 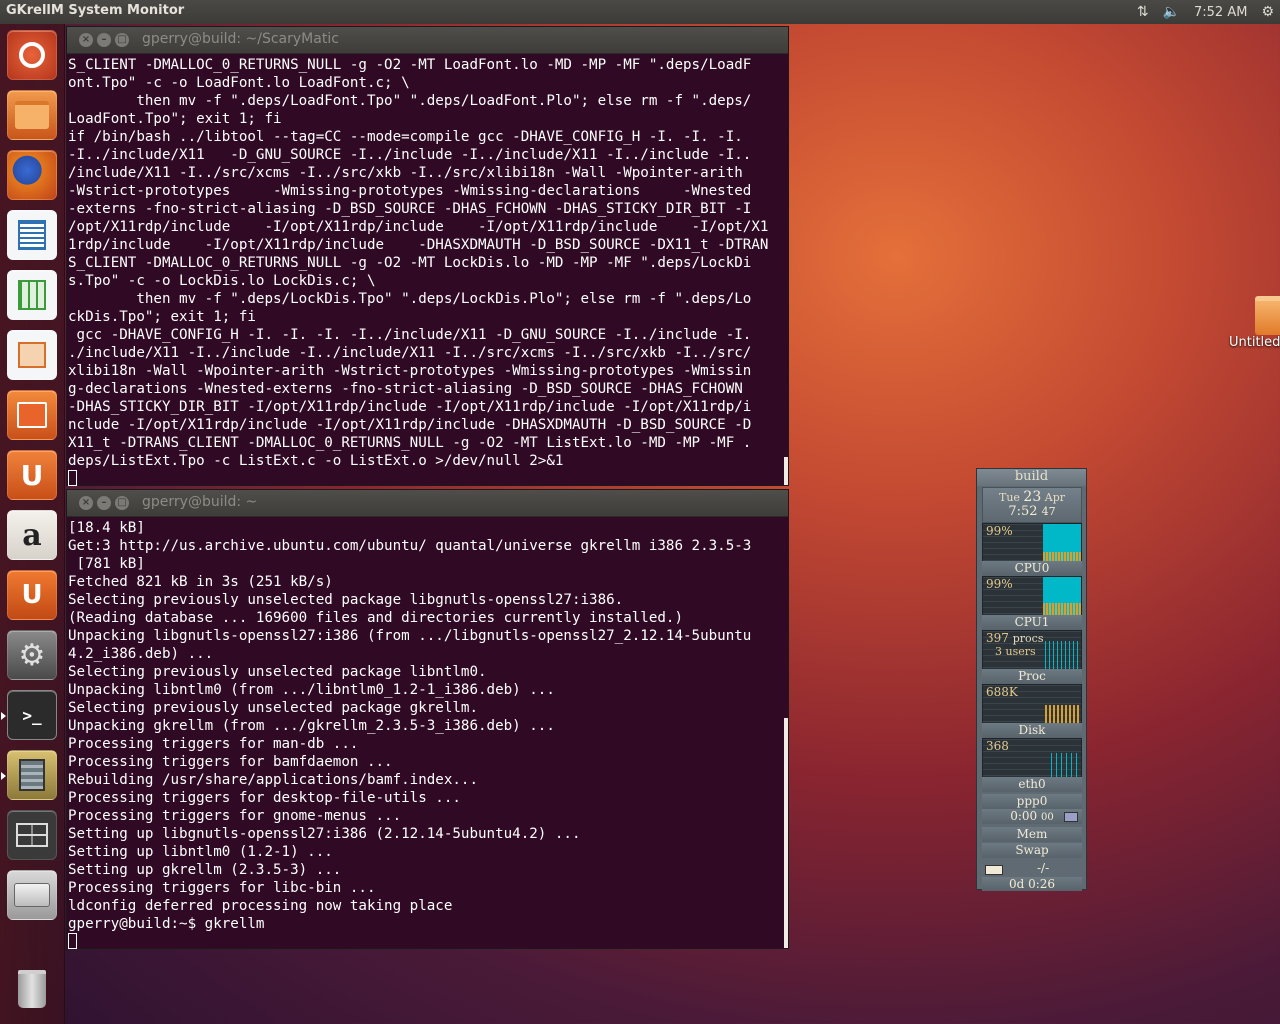 I want to click on ubuntu-one-icon: U, so click(x=32, y=475).